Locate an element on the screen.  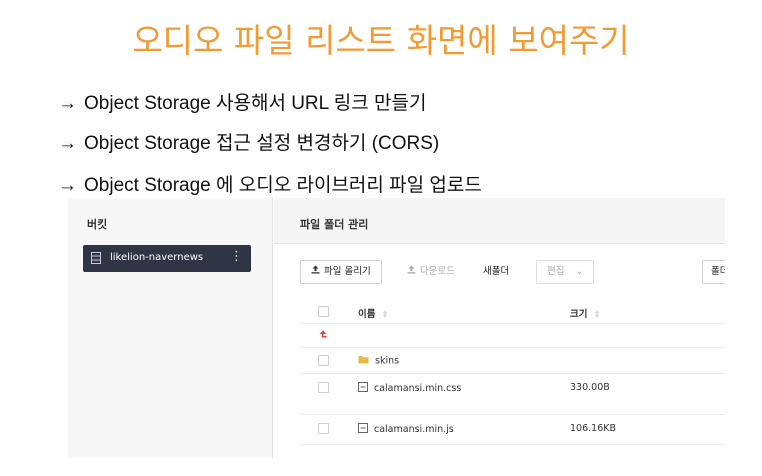
parent-folder-row is located at coordinates (512, 336).